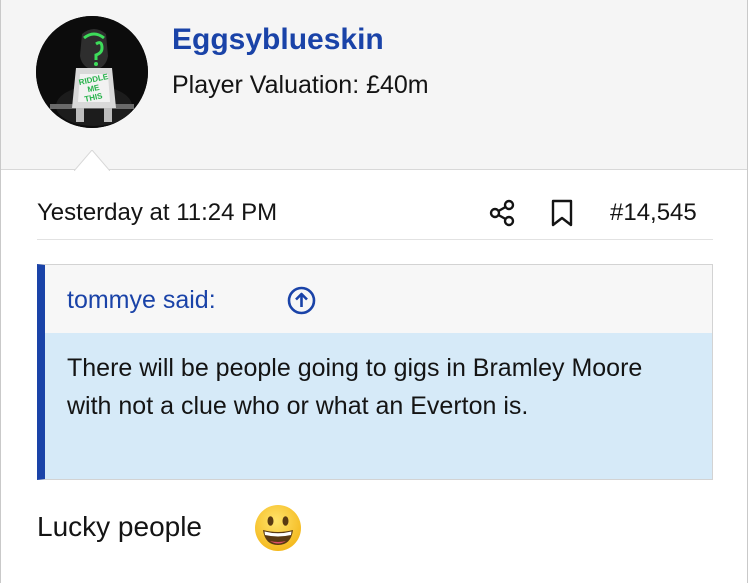 The width and height of the screenshot is (750, 583). What do you see at coordinates (375, 239) in the screenshot?
I see `meta-divider` at bounding box center [375, 239].